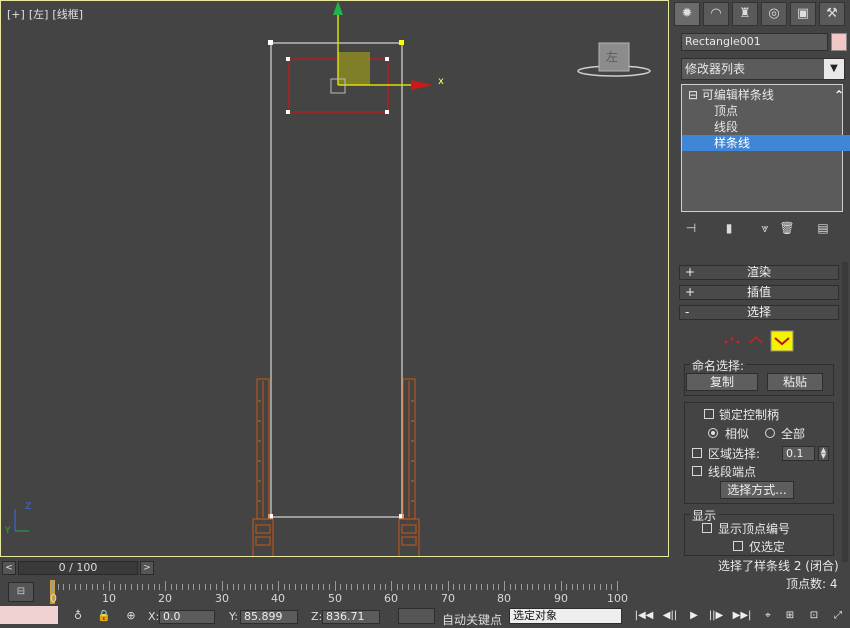  Describe the element at coordinates (709, 414) in the screenshot. I see `lock-handles-checkbox` at that location.